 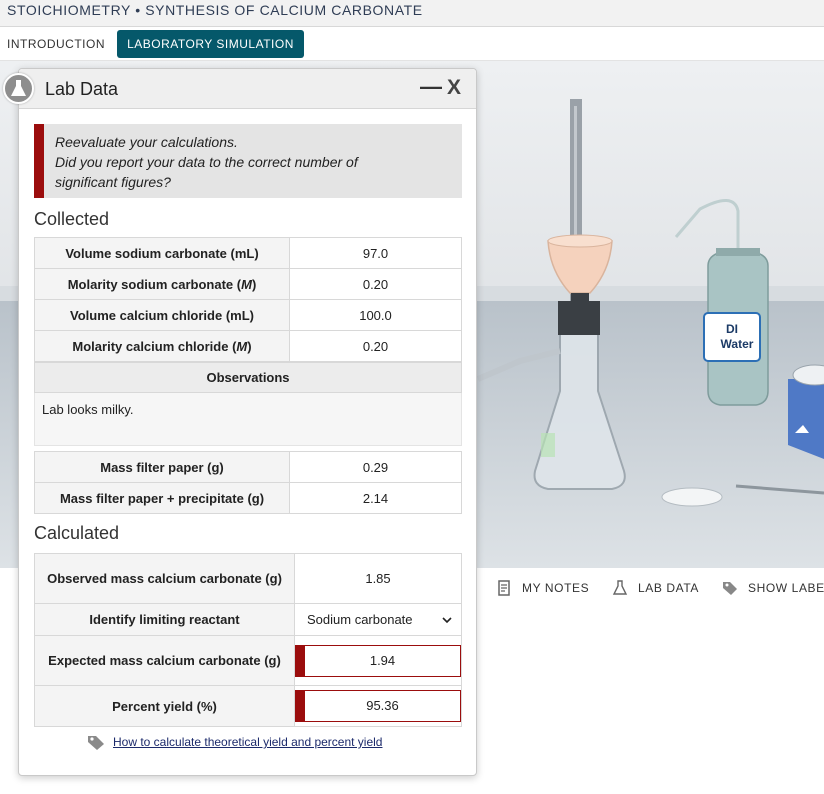 I want to click on my-notes-button: MY NOTES, so click(x=542, y=588).